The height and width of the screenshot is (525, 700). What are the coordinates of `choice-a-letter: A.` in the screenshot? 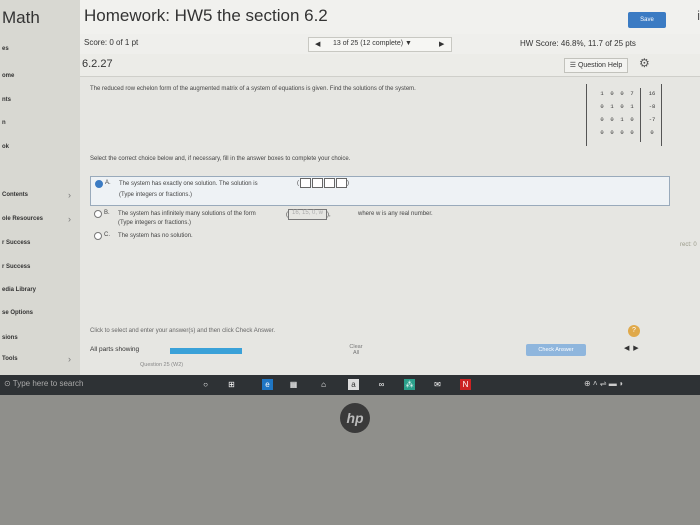 It's located at (108, 183).